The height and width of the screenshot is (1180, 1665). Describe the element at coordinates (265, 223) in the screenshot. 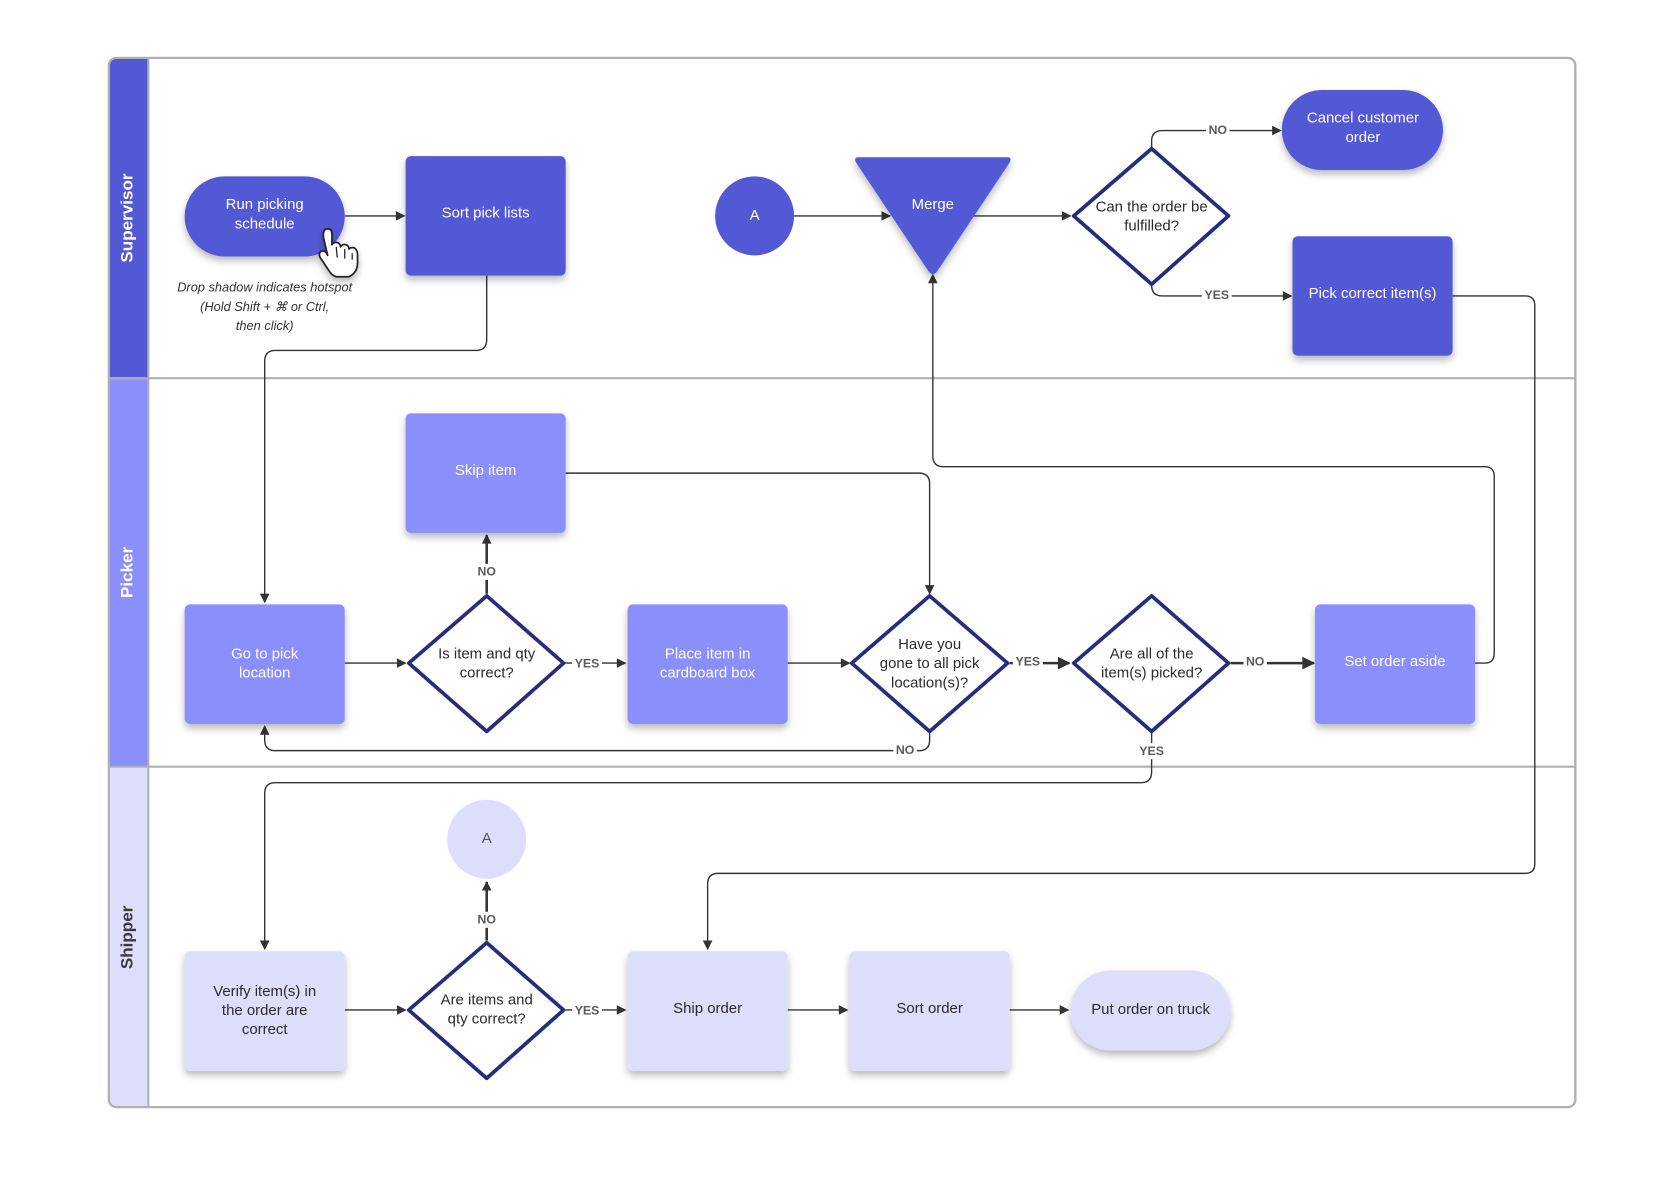

I see `svg-text: schedule` at that location.